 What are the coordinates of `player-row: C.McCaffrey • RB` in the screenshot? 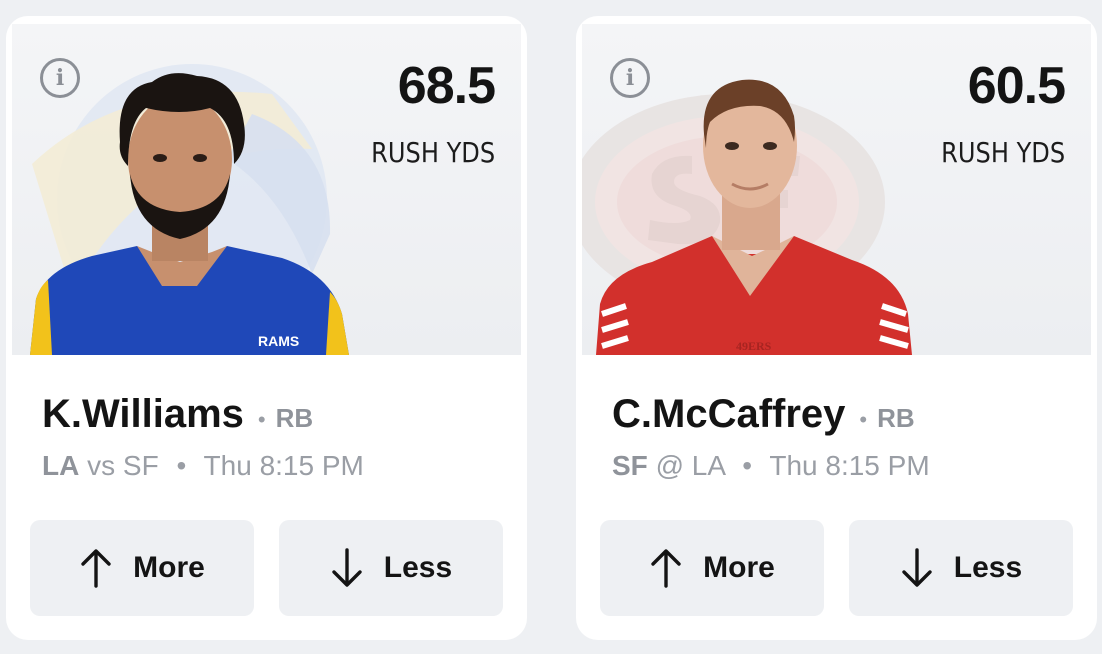 It's located at (763, 414).